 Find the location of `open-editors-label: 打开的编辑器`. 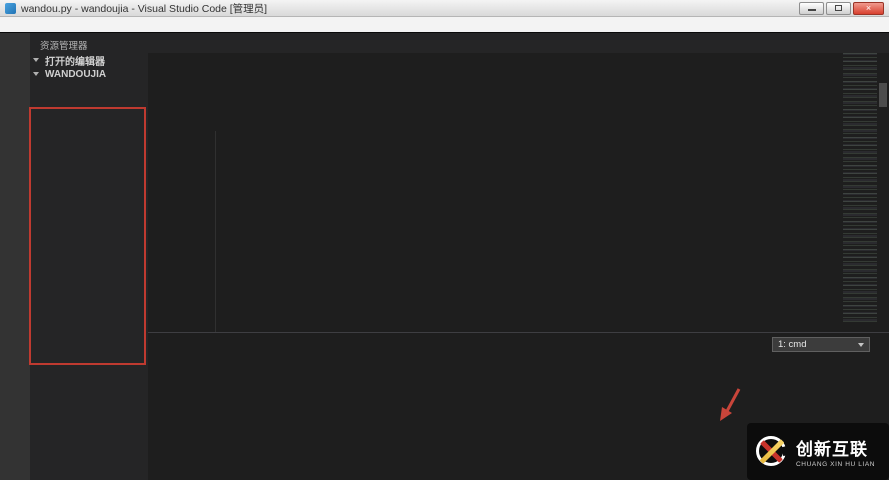

open-editors-label: 打开的编辑器 is located at coordinates (75, 62).